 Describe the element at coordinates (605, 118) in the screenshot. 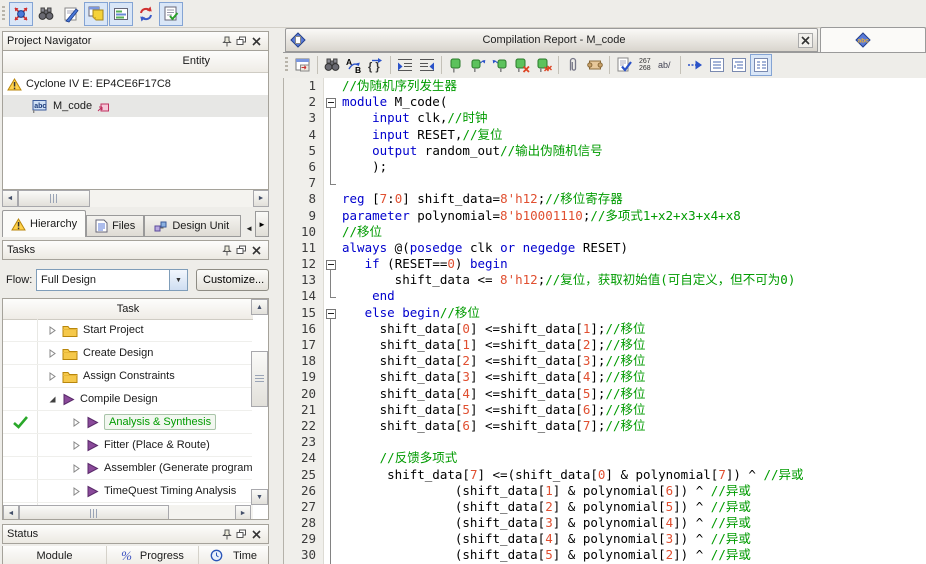

I see `code-line: 3 input clk,//时钟` at that location.